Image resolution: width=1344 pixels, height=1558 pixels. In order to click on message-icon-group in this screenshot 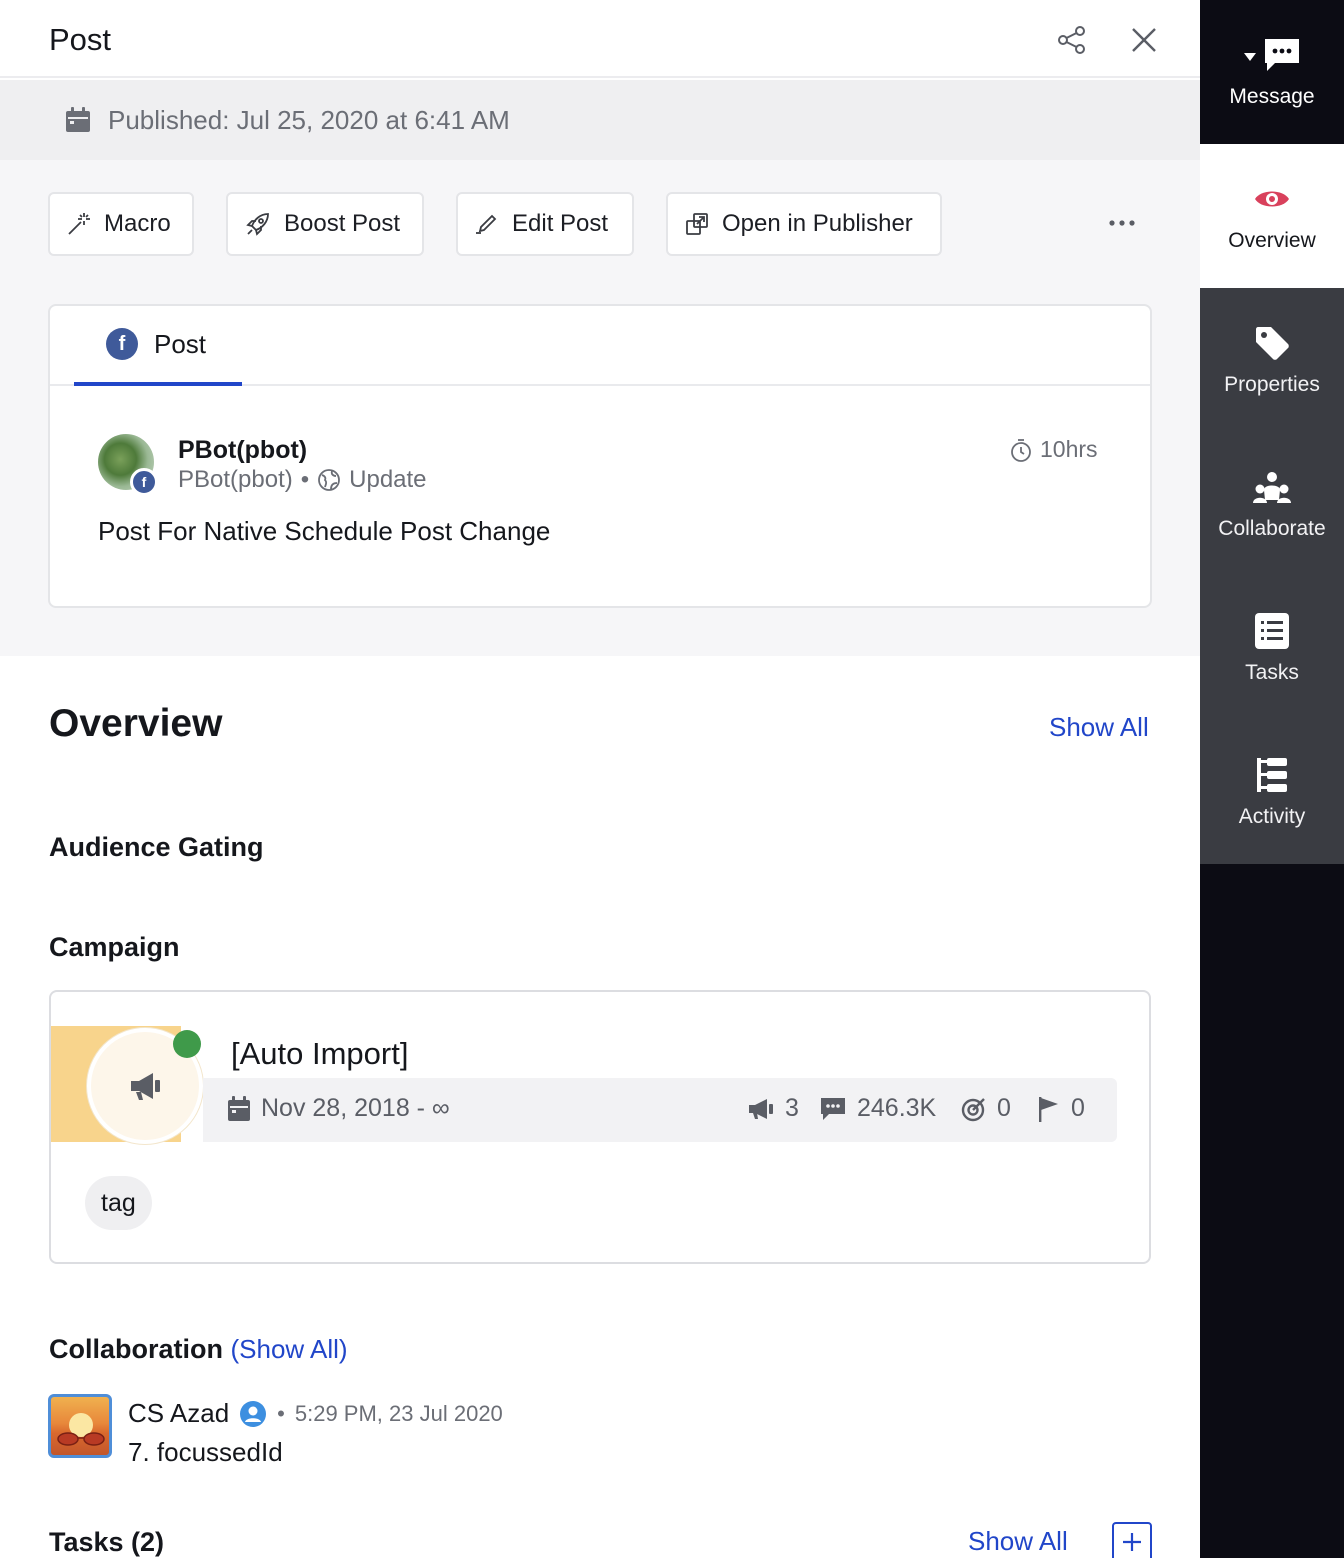, I will do `click(1272, 55)`.